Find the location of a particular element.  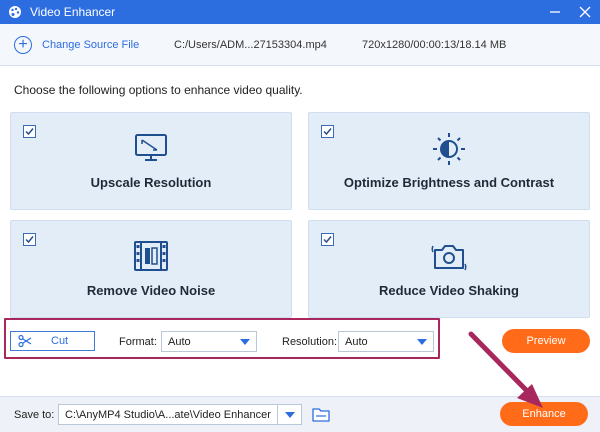

format-value: Auto is located at coordinates (179, 341).